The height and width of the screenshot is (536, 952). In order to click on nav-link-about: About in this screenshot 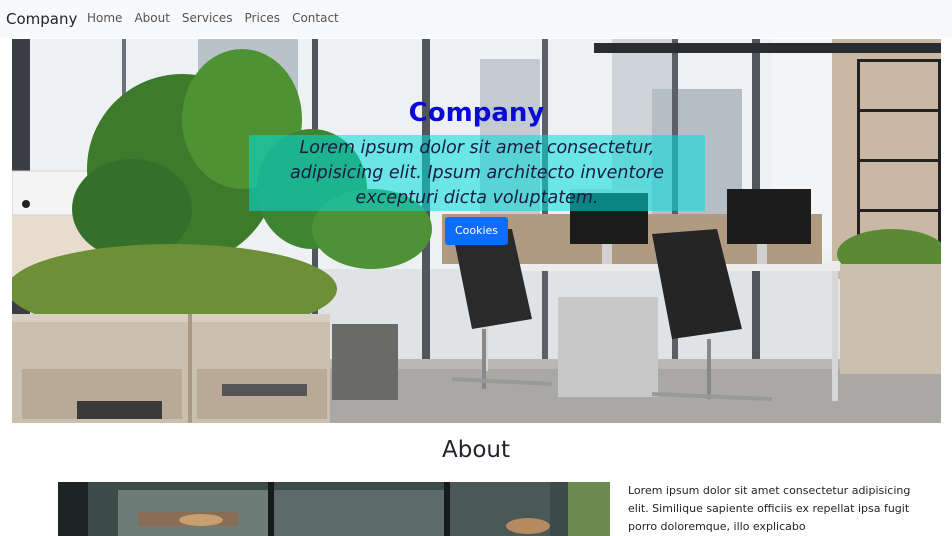, I will do `click(151, 18)`.